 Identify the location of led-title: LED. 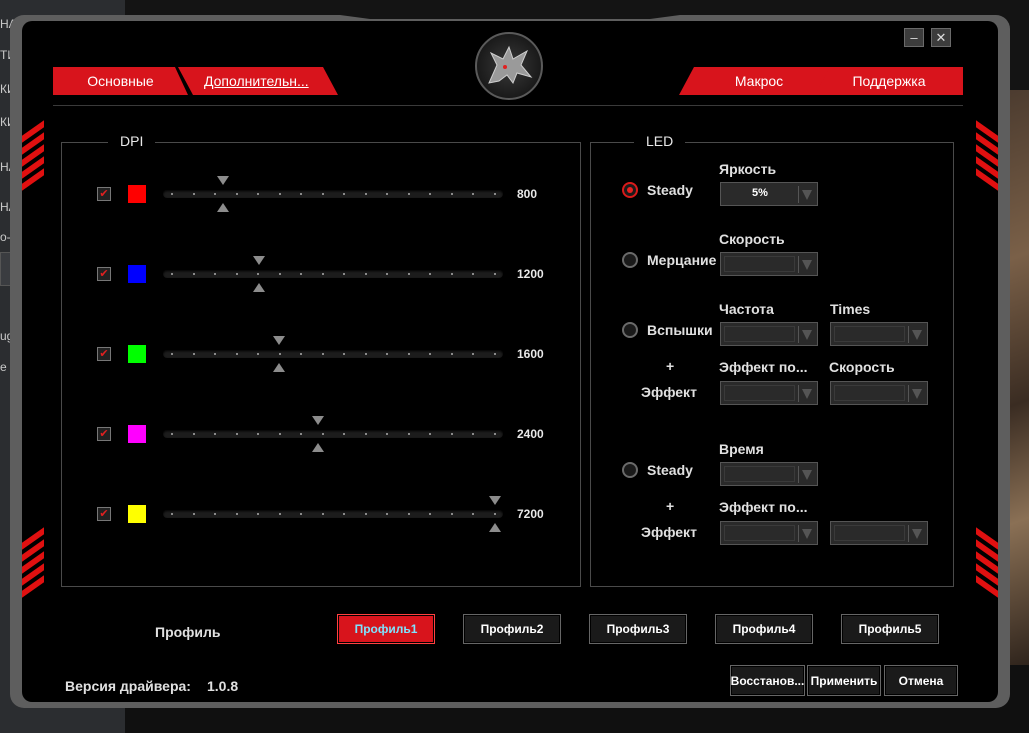
(660, 142).